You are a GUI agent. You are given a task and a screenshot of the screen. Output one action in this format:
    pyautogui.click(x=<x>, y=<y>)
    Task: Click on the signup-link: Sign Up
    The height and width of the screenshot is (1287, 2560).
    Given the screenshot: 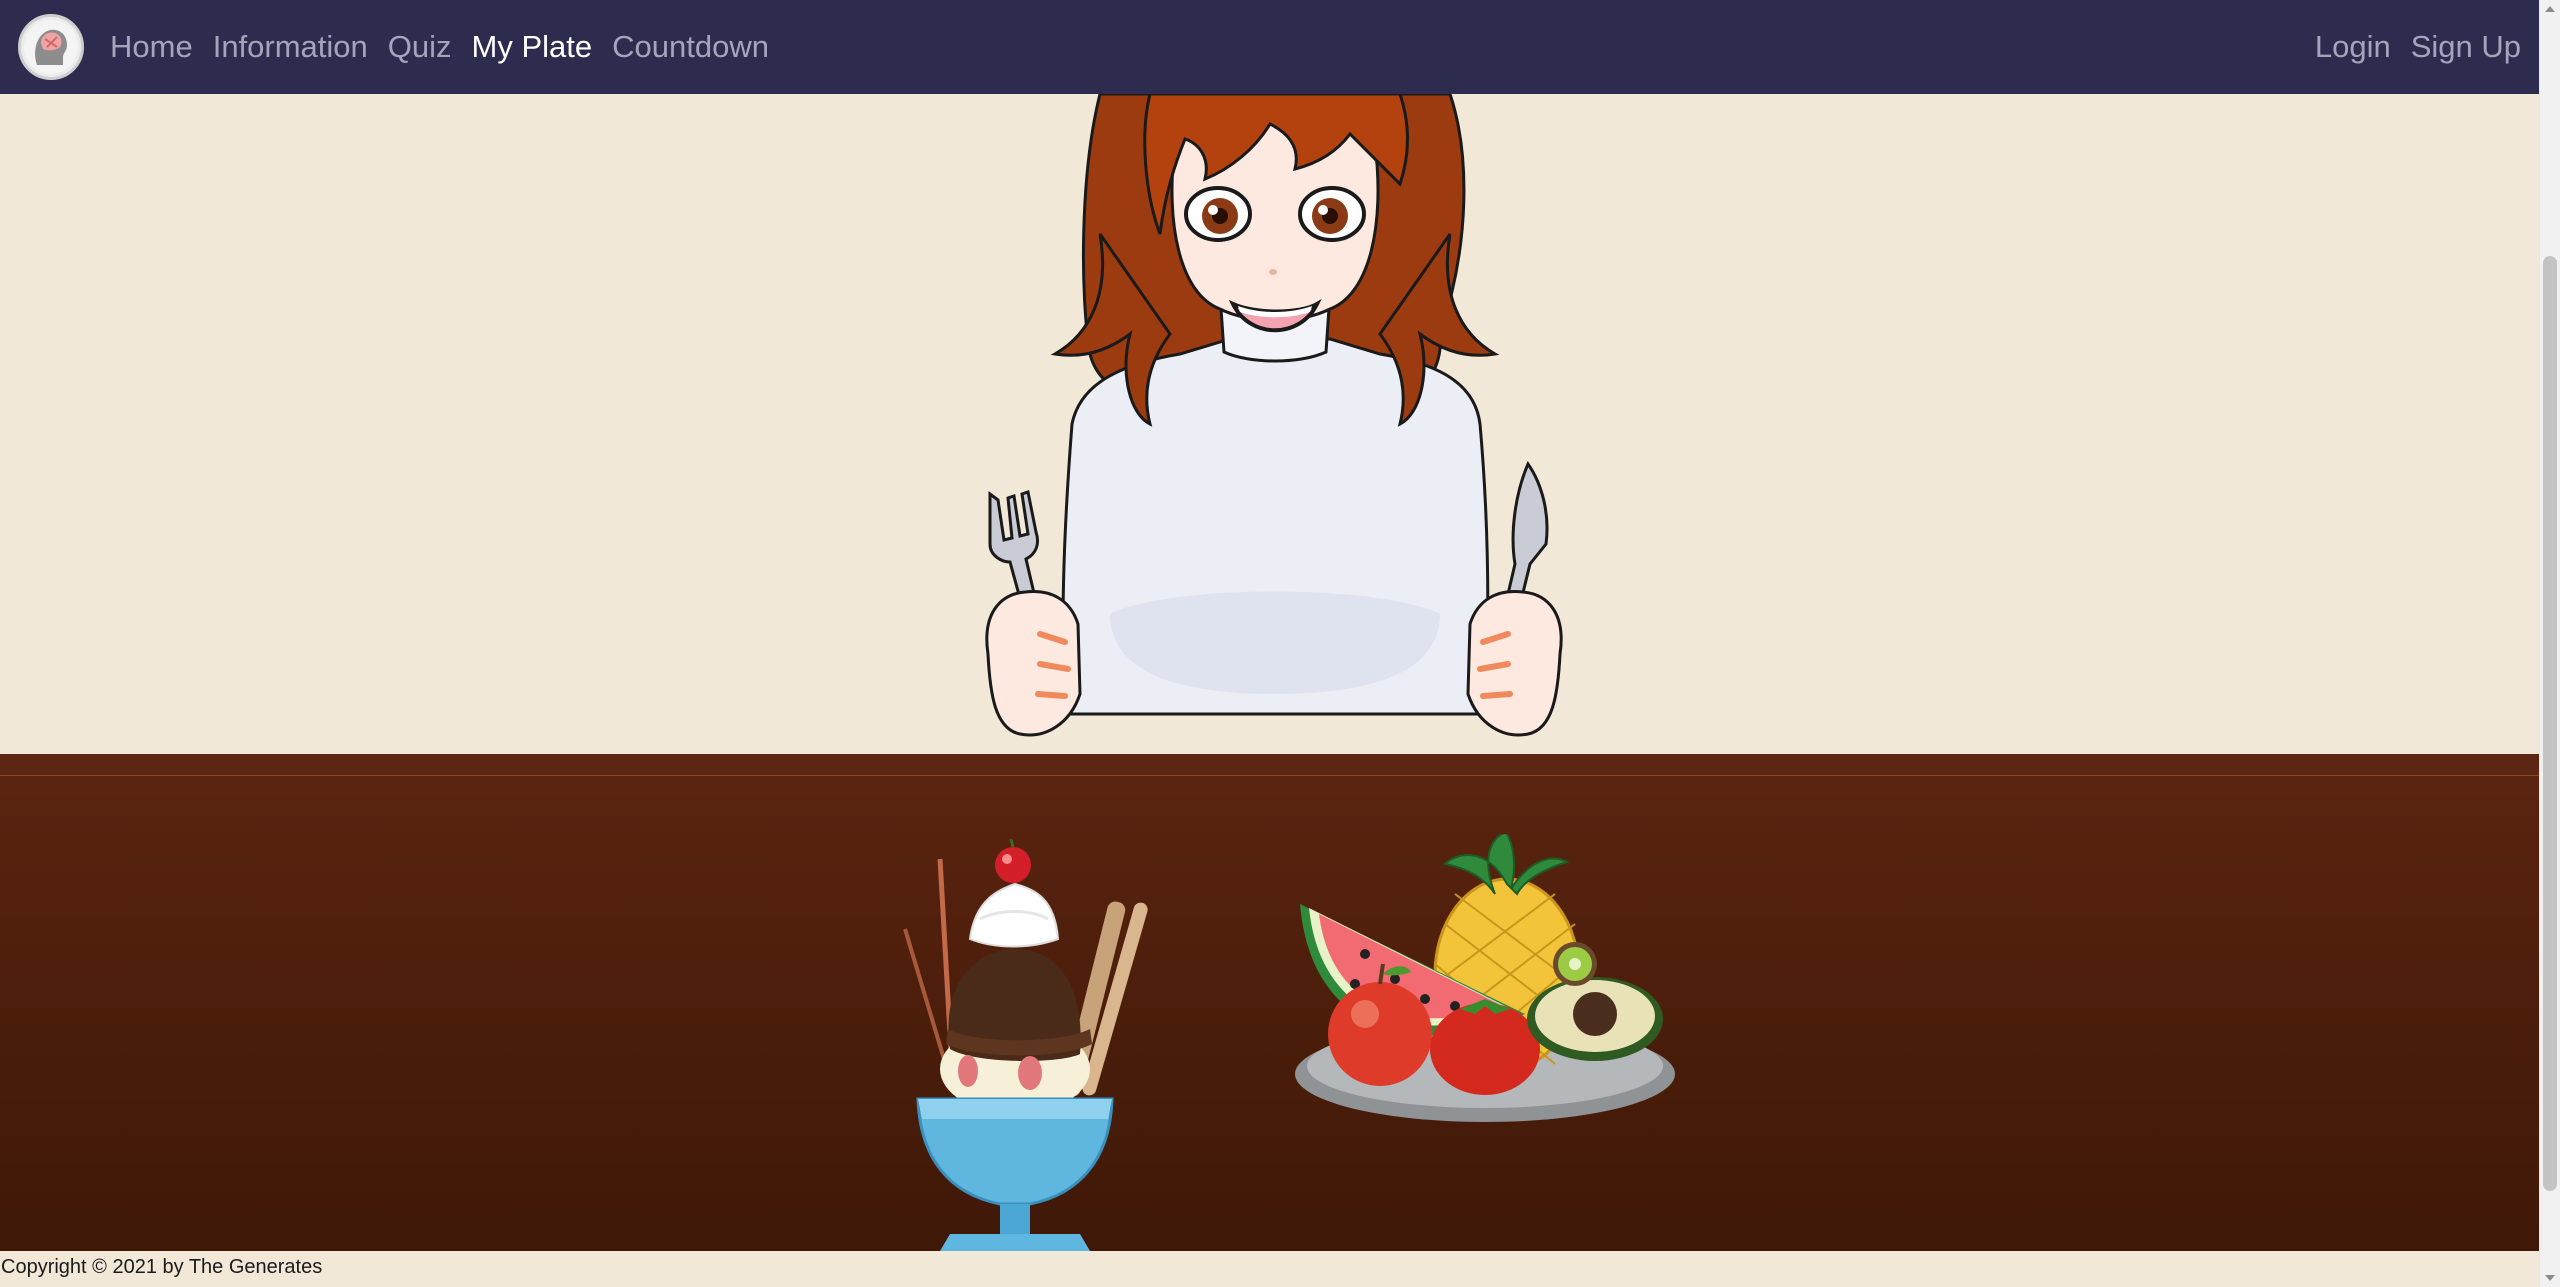 What is the action you would take?
    pyautogui.click(x=2466, y=47)
    